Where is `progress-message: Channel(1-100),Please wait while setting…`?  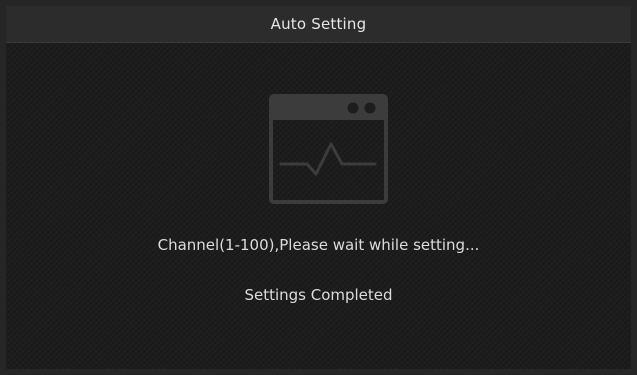 progress-message: Channel(1-100),Please wait while setting… is located at coordinates (318, 245).